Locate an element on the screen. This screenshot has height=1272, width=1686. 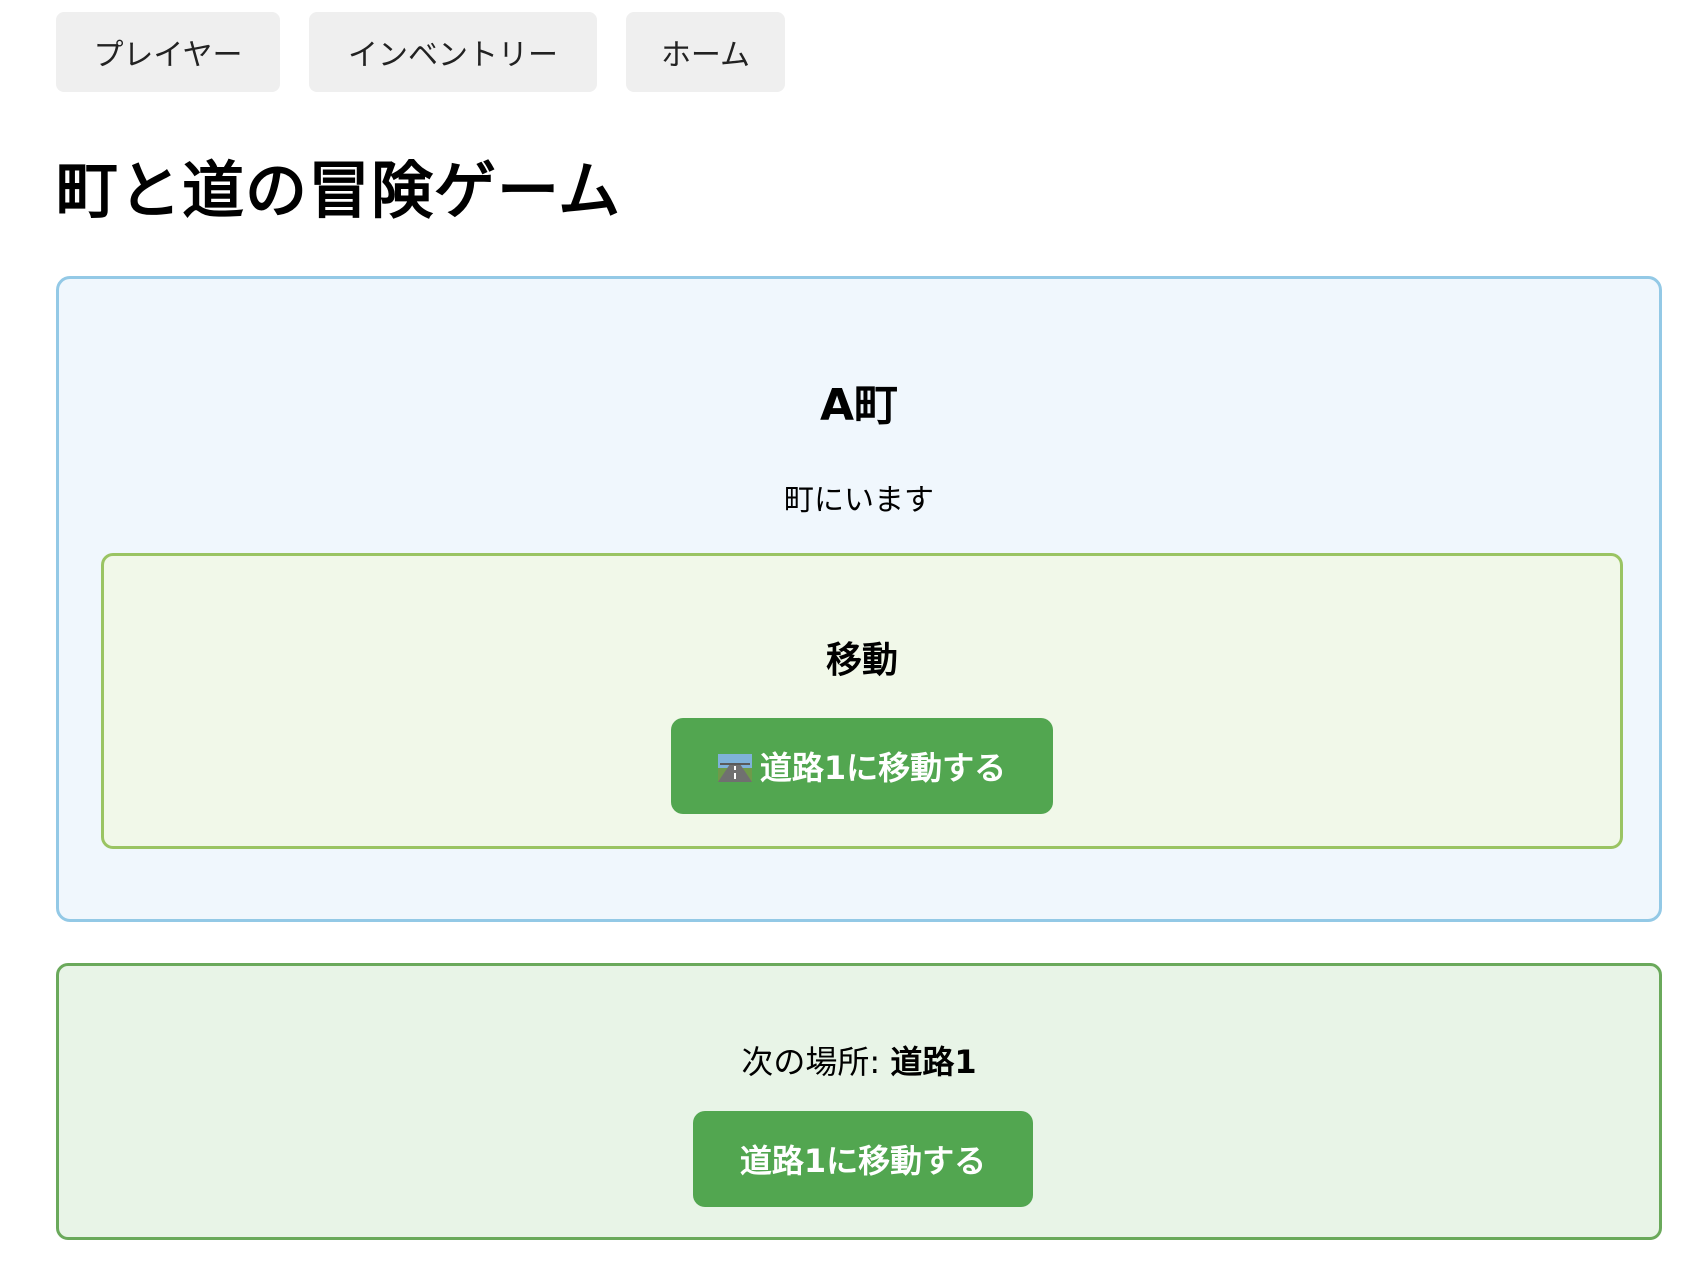
inventory-button: インベントリー is located at coordinates (453, 52).